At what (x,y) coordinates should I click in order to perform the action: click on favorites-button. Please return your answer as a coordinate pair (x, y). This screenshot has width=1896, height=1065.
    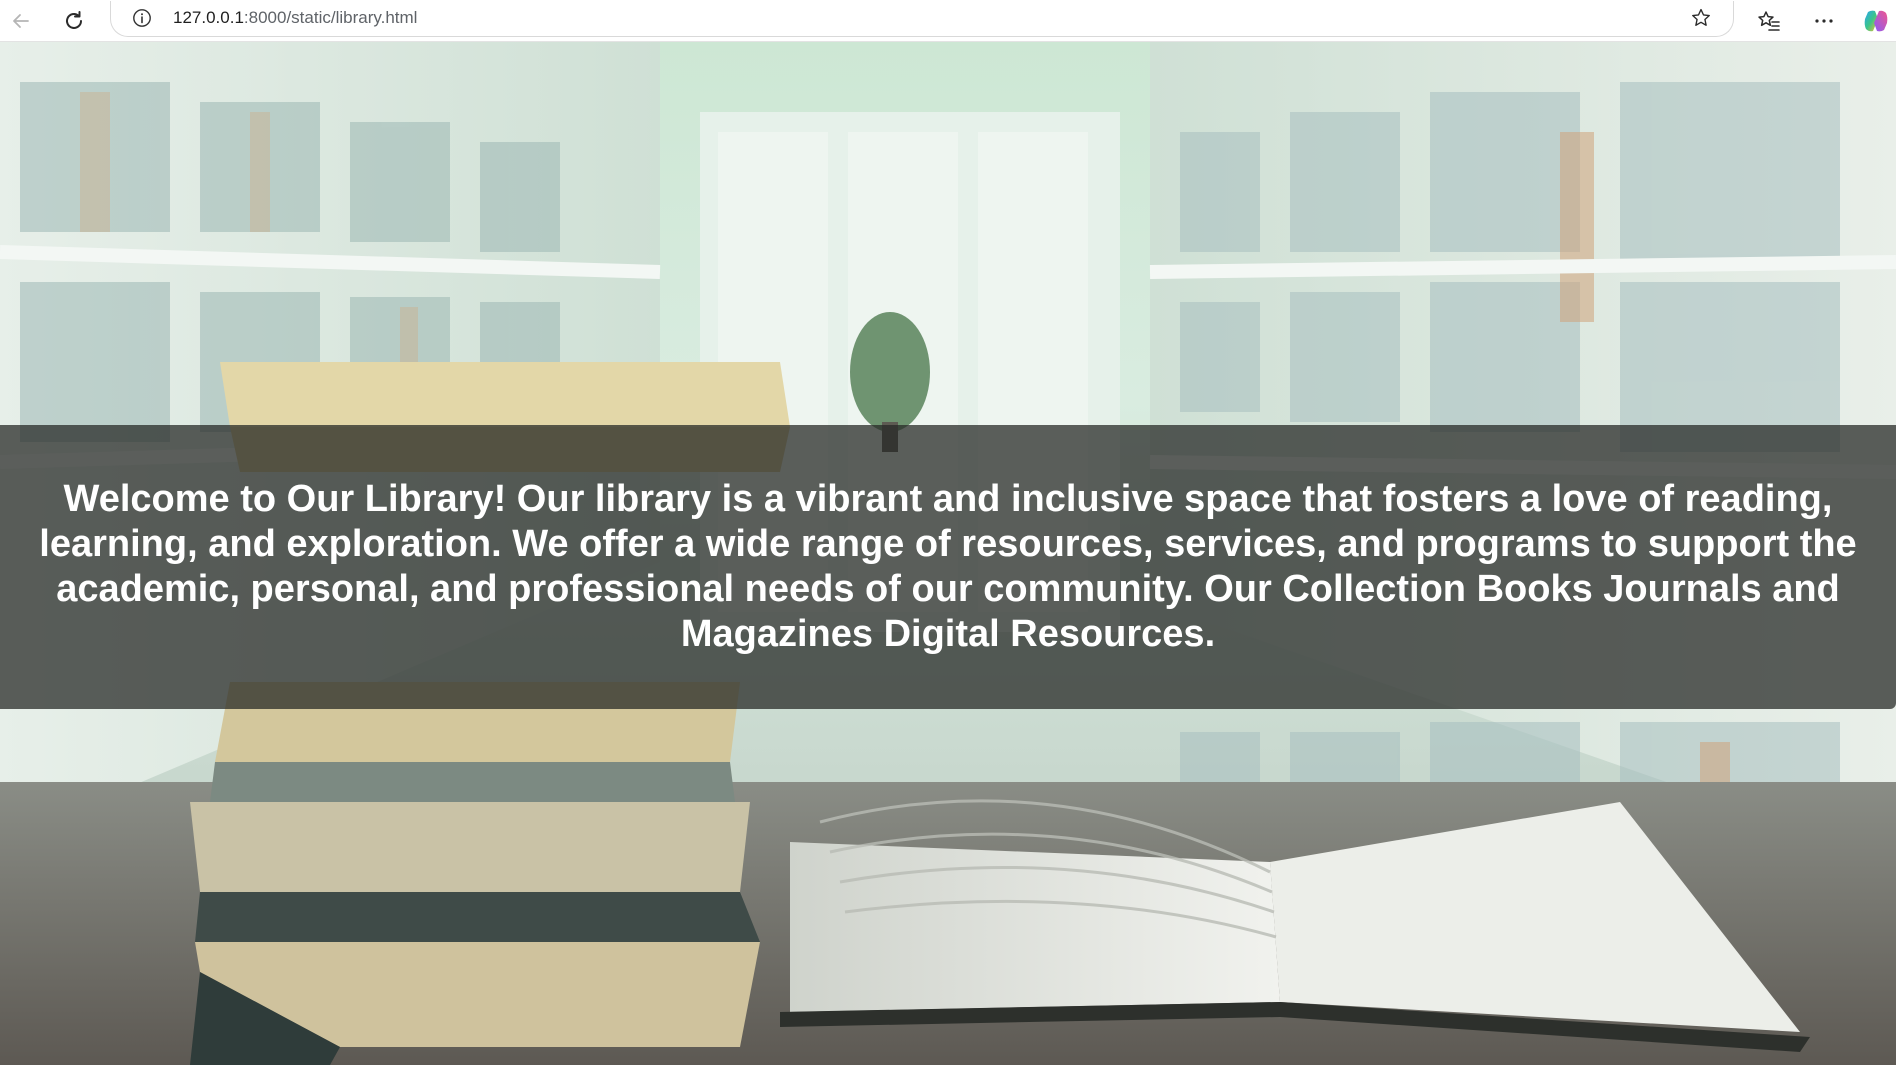
    Looking at the image, I should click on (1769, 21).